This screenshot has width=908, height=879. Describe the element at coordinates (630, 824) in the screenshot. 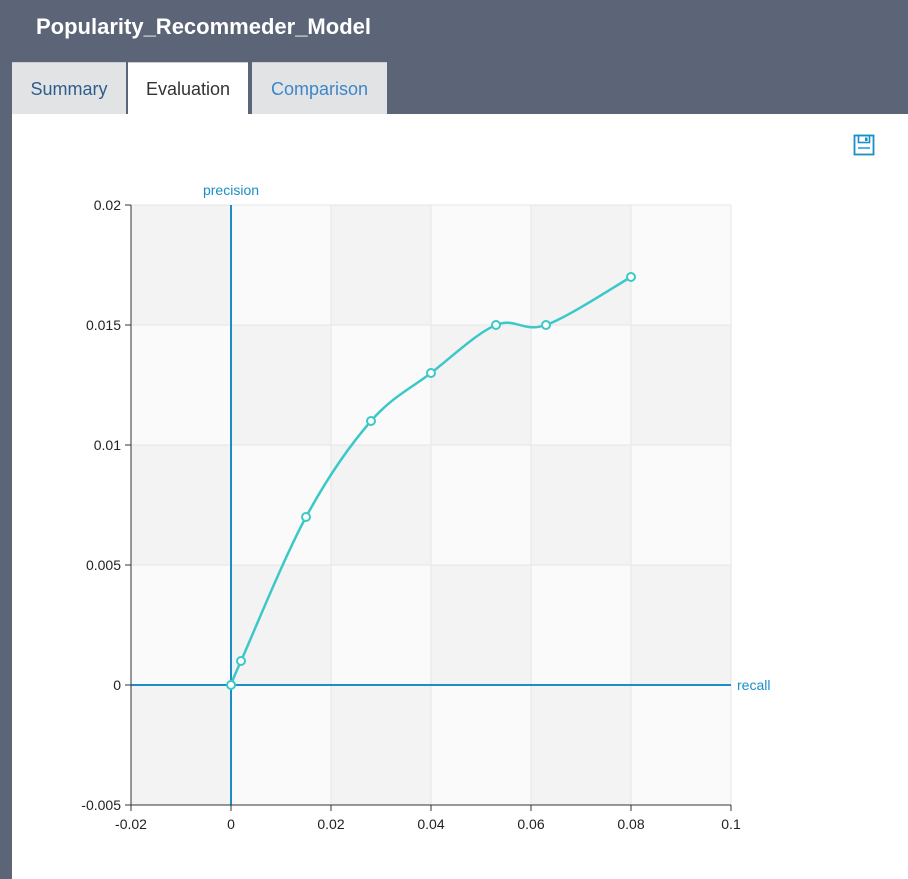

I see `x-tick-label: 0.08` at that location.